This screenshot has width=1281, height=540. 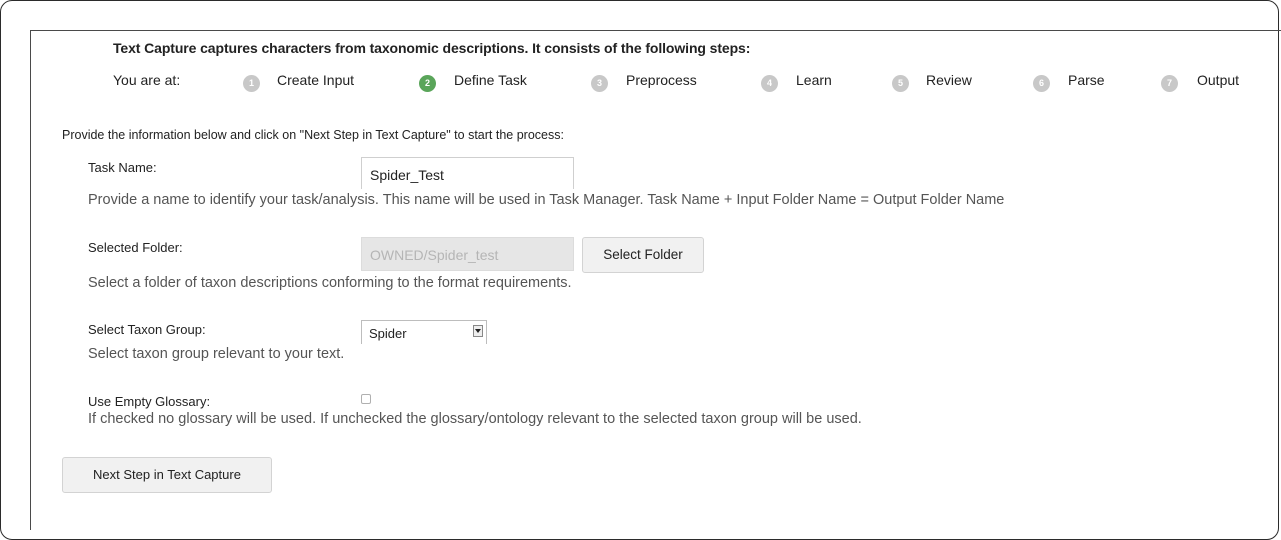 I want to click on step-number-icon: 6, so click(x=1041, y=83).